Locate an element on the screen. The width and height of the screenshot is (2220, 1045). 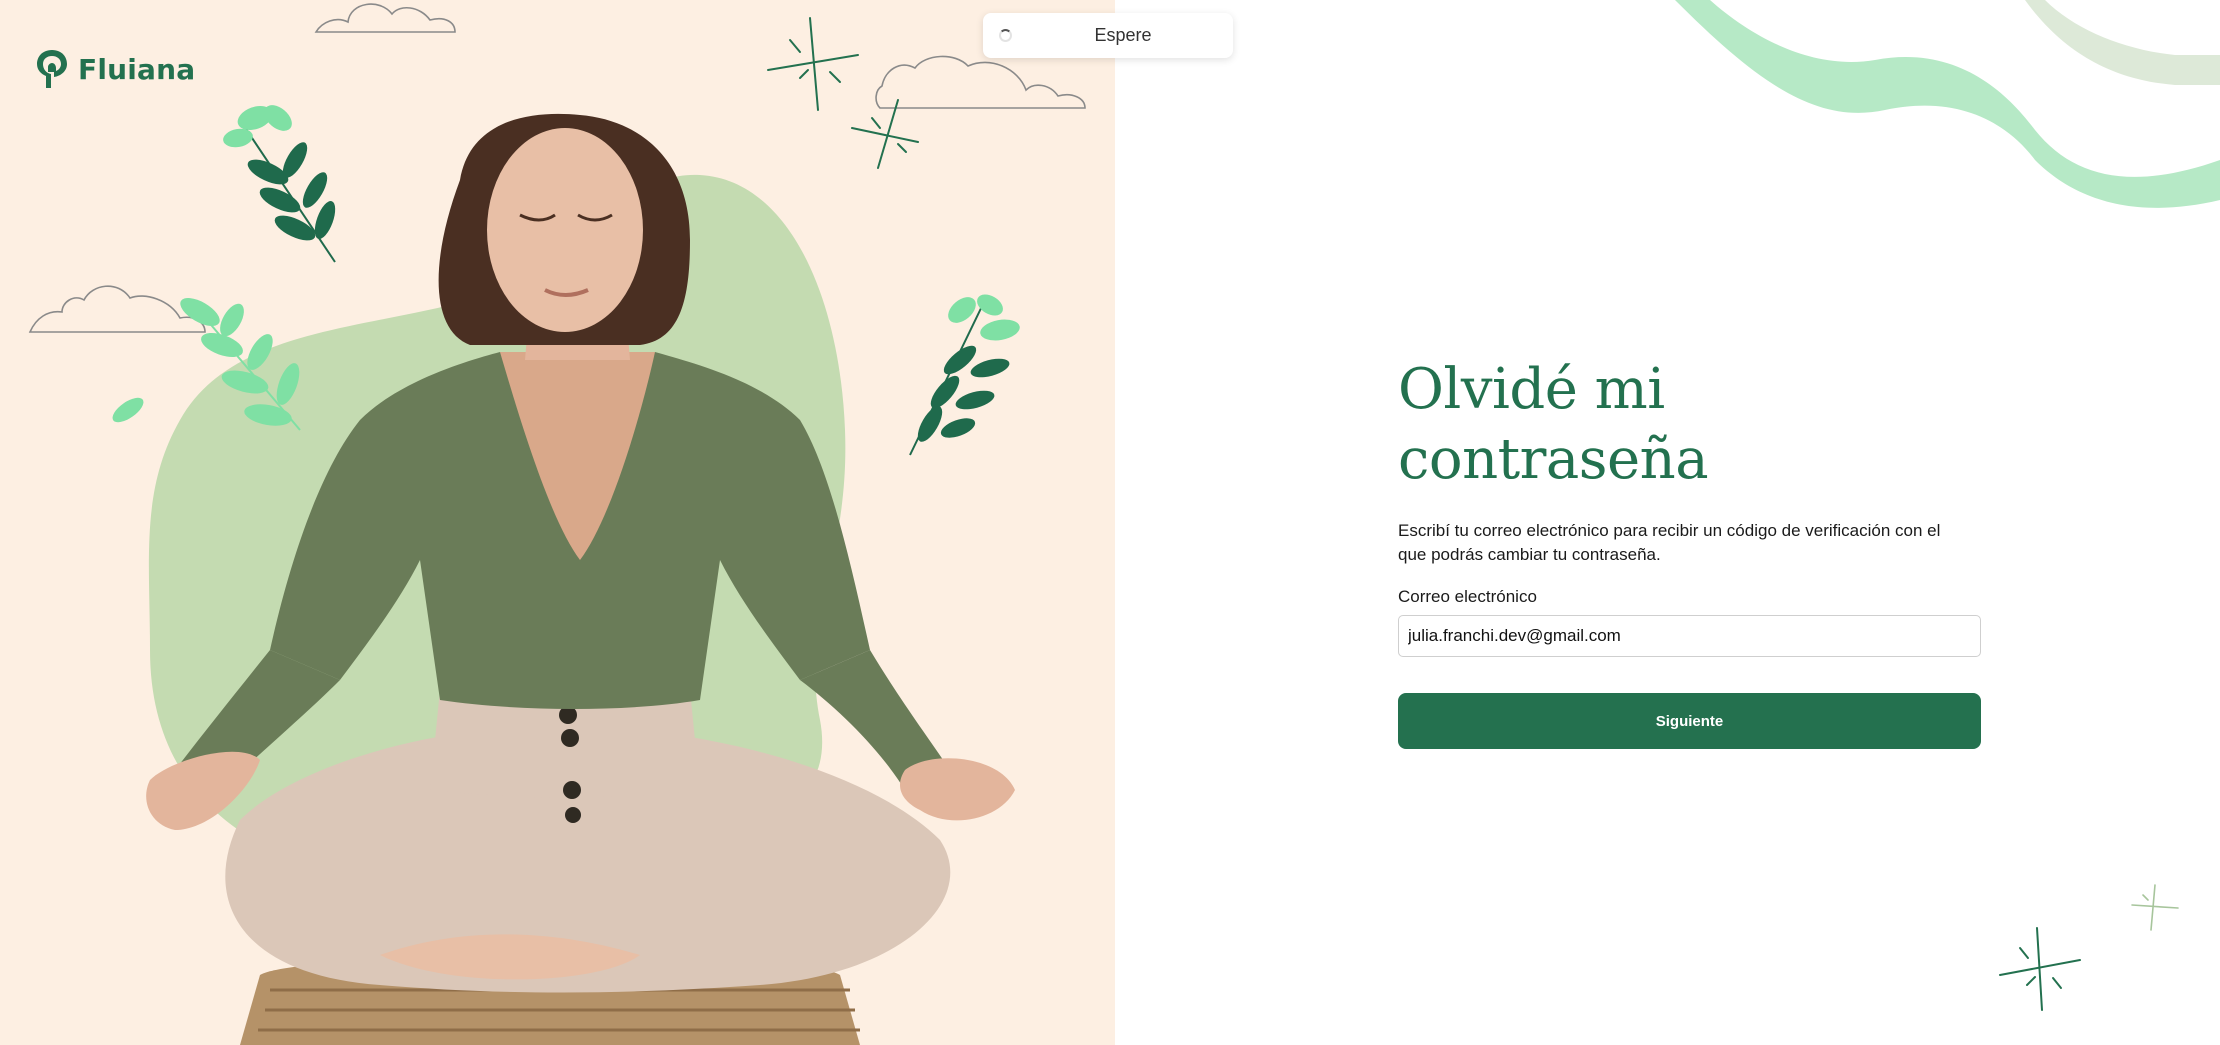
spinner-icon is located at coordinates (1005, 35).